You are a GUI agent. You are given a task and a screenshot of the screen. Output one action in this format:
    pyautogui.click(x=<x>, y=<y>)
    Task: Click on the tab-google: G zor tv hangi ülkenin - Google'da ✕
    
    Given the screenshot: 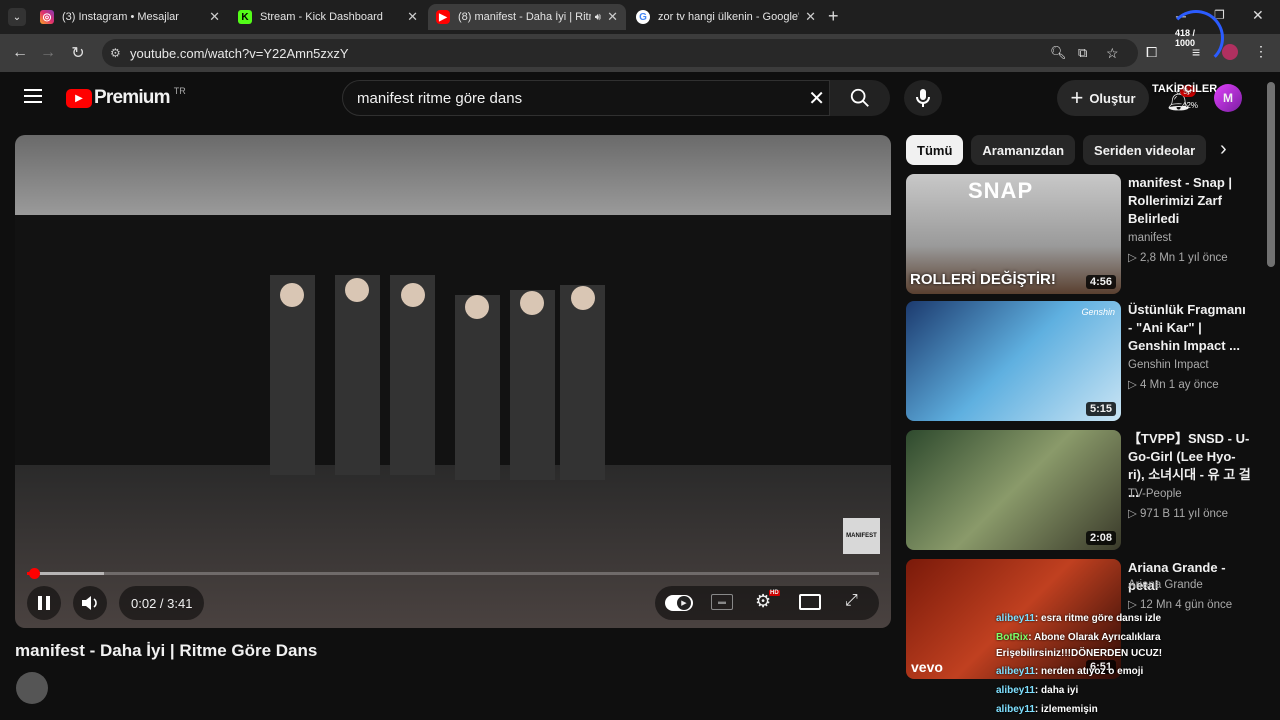 What is the action you would take?
    pyautogui.click(x=726, y=17)
    